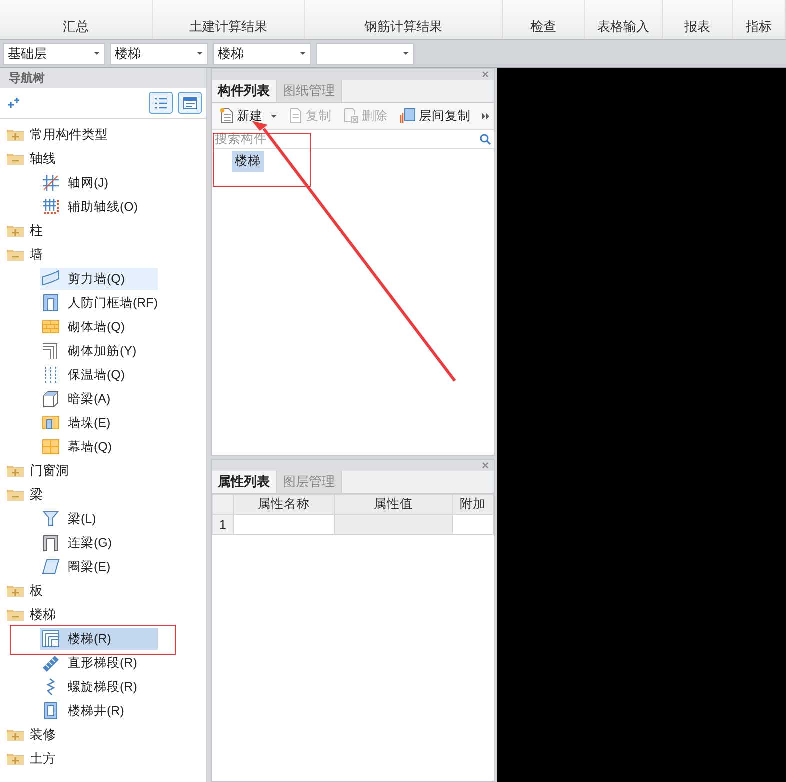 The height and width of the screenshot is (782, 786). Describe the element at coordinates (244, 482) in the screenshot. I see `panel-tab: 属性列表` at that location.